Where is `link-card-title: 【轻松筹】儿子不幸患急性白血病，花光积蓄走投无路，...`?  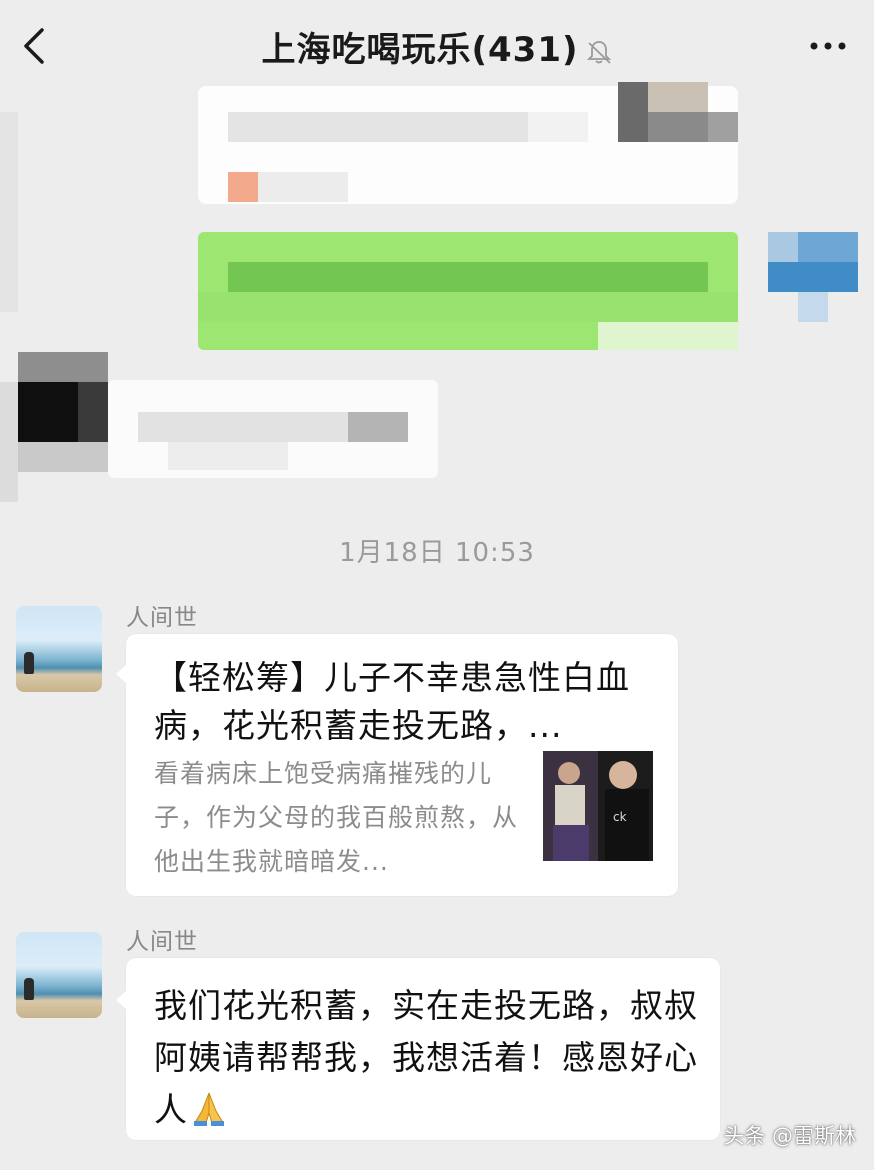 link-card-title: 【轻松筹】儿子不幸患急性白血病，花光积蓄走投无路，... is located at coordinates (392, 701).